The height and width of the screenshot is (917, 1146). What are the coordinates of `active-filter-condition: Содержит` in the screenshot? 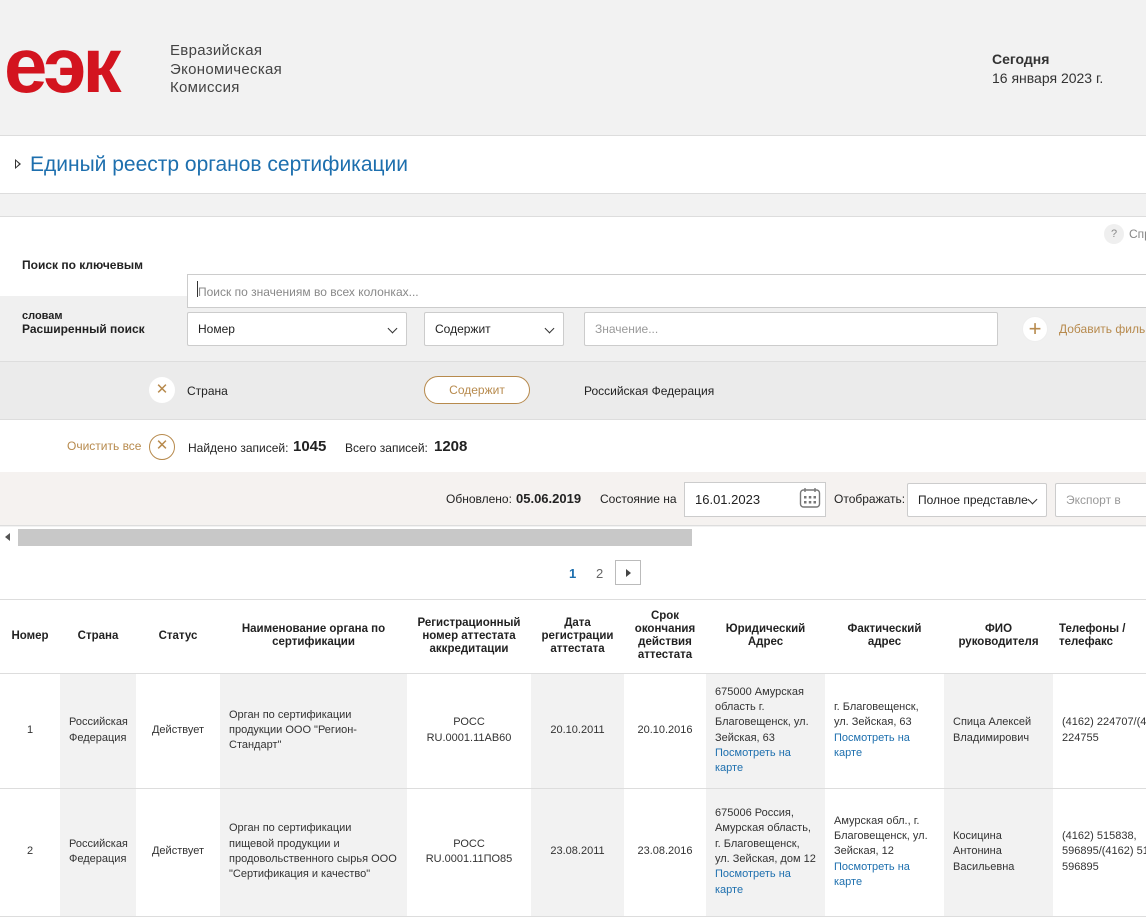 It's located at (477, 390).